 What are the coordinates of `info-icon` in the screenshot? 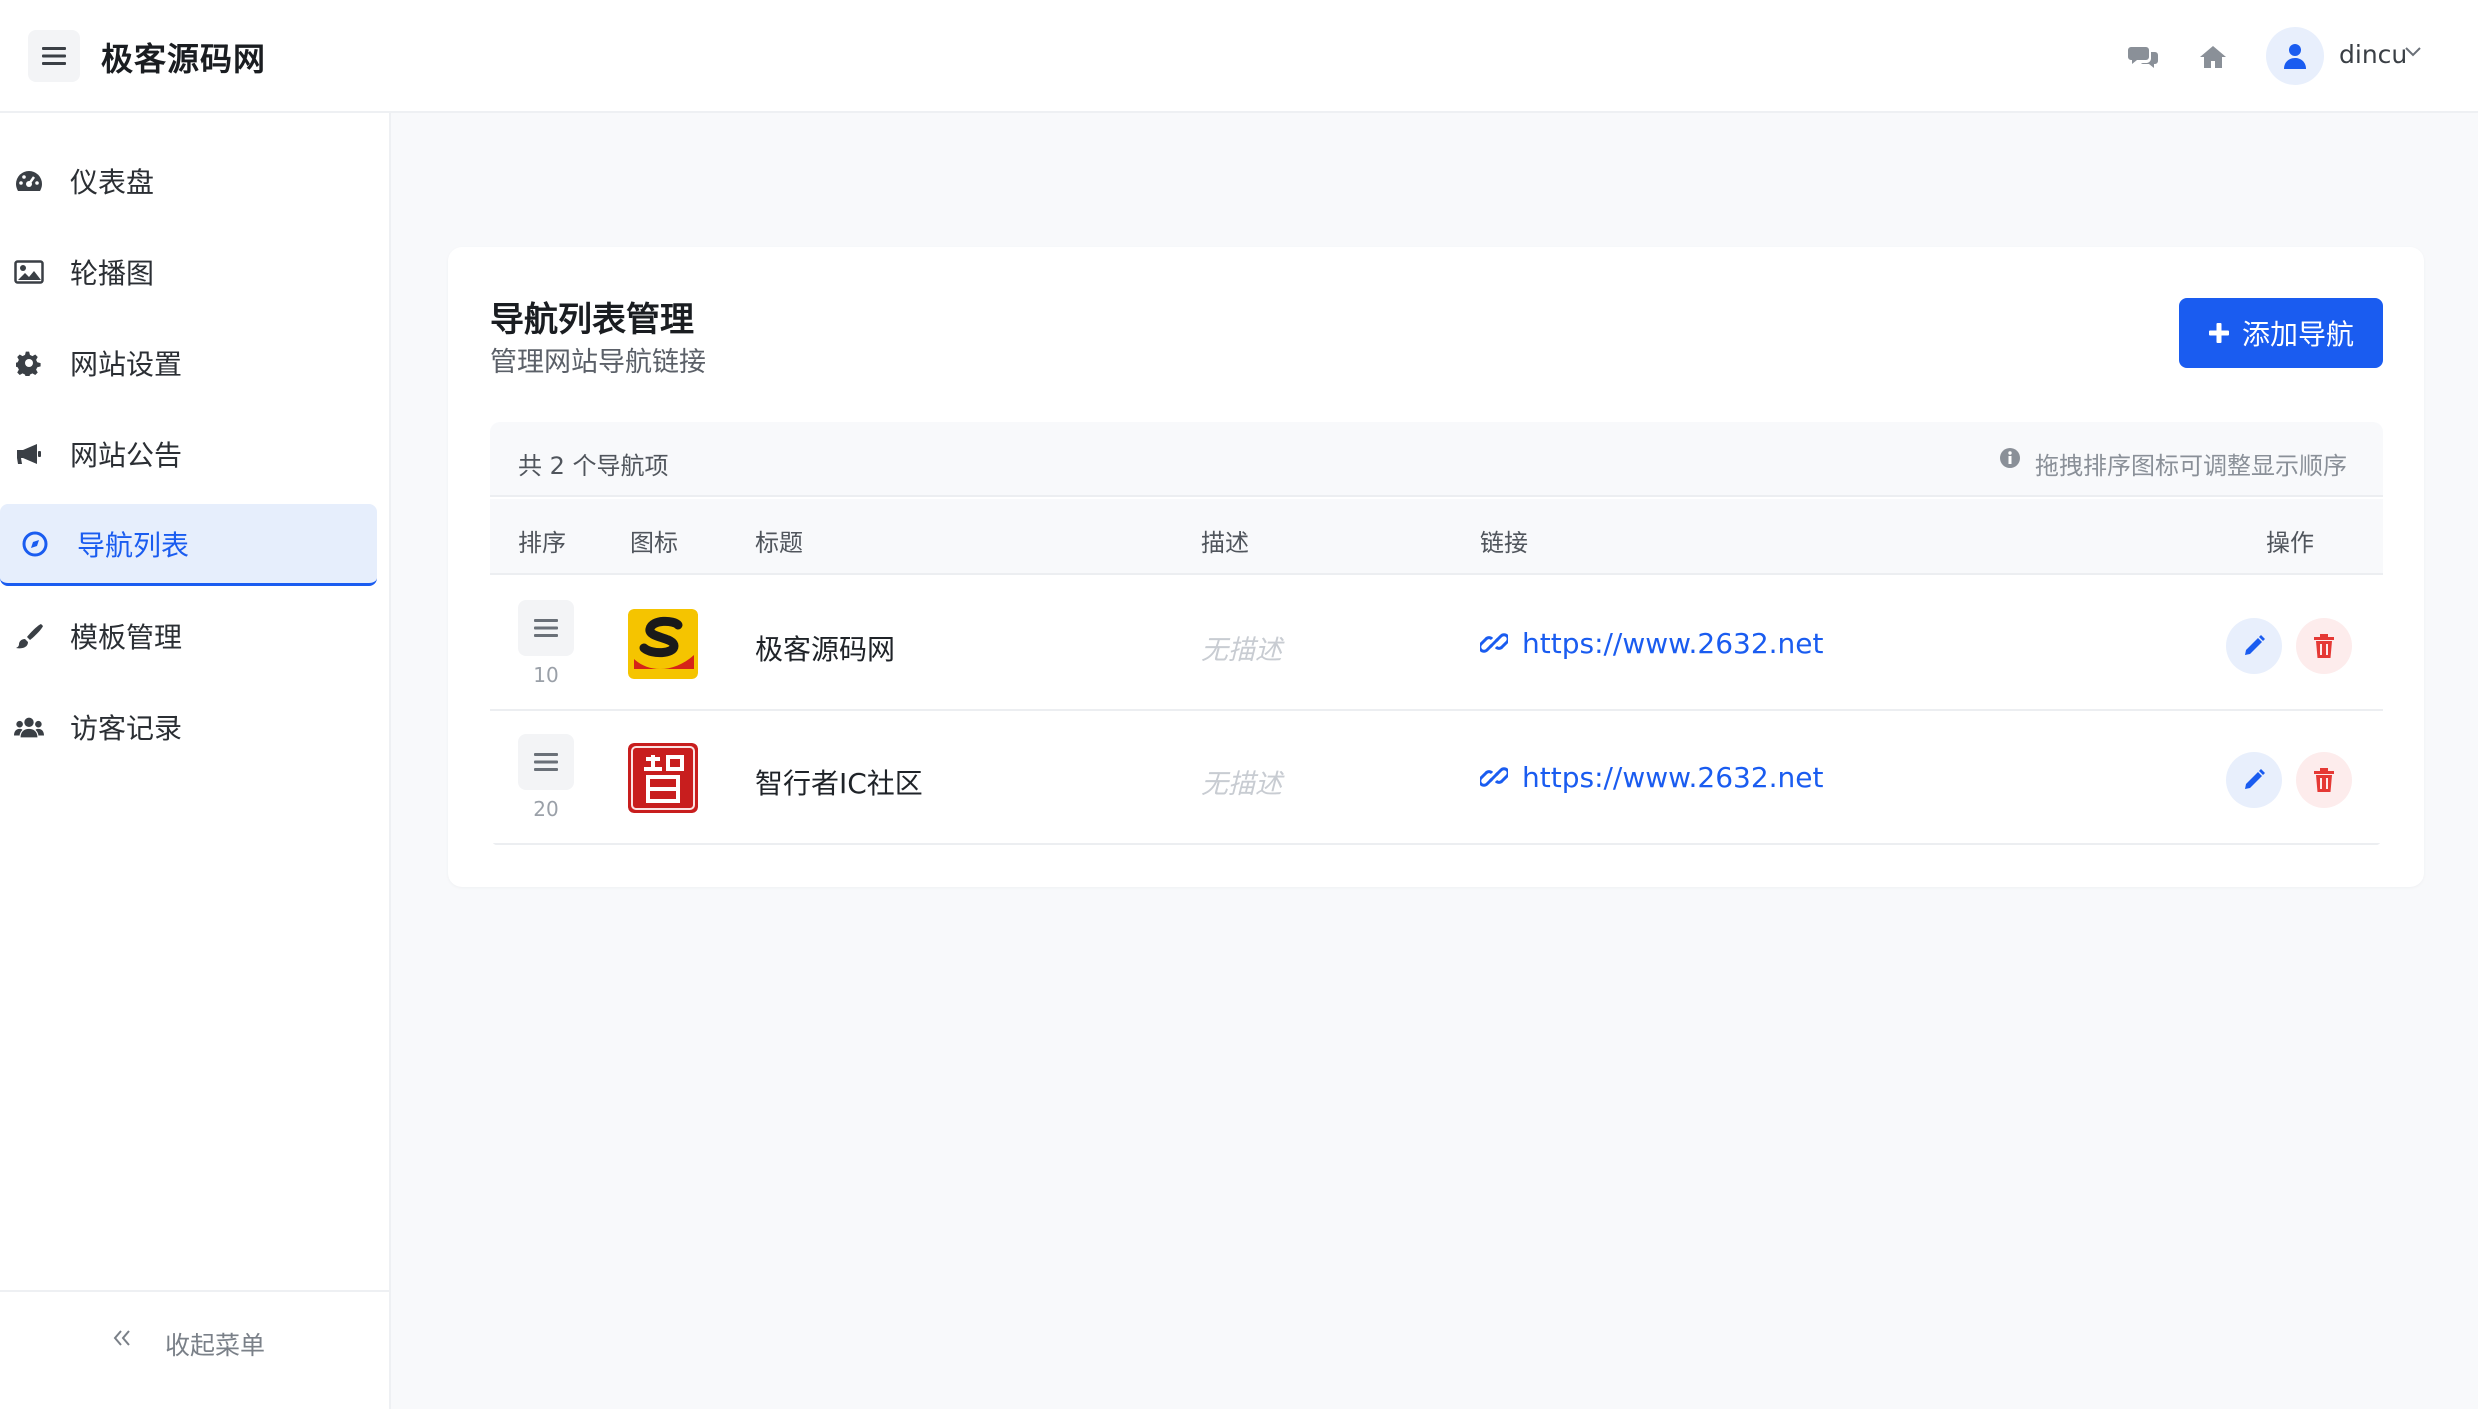 It's located at (2010, 458).